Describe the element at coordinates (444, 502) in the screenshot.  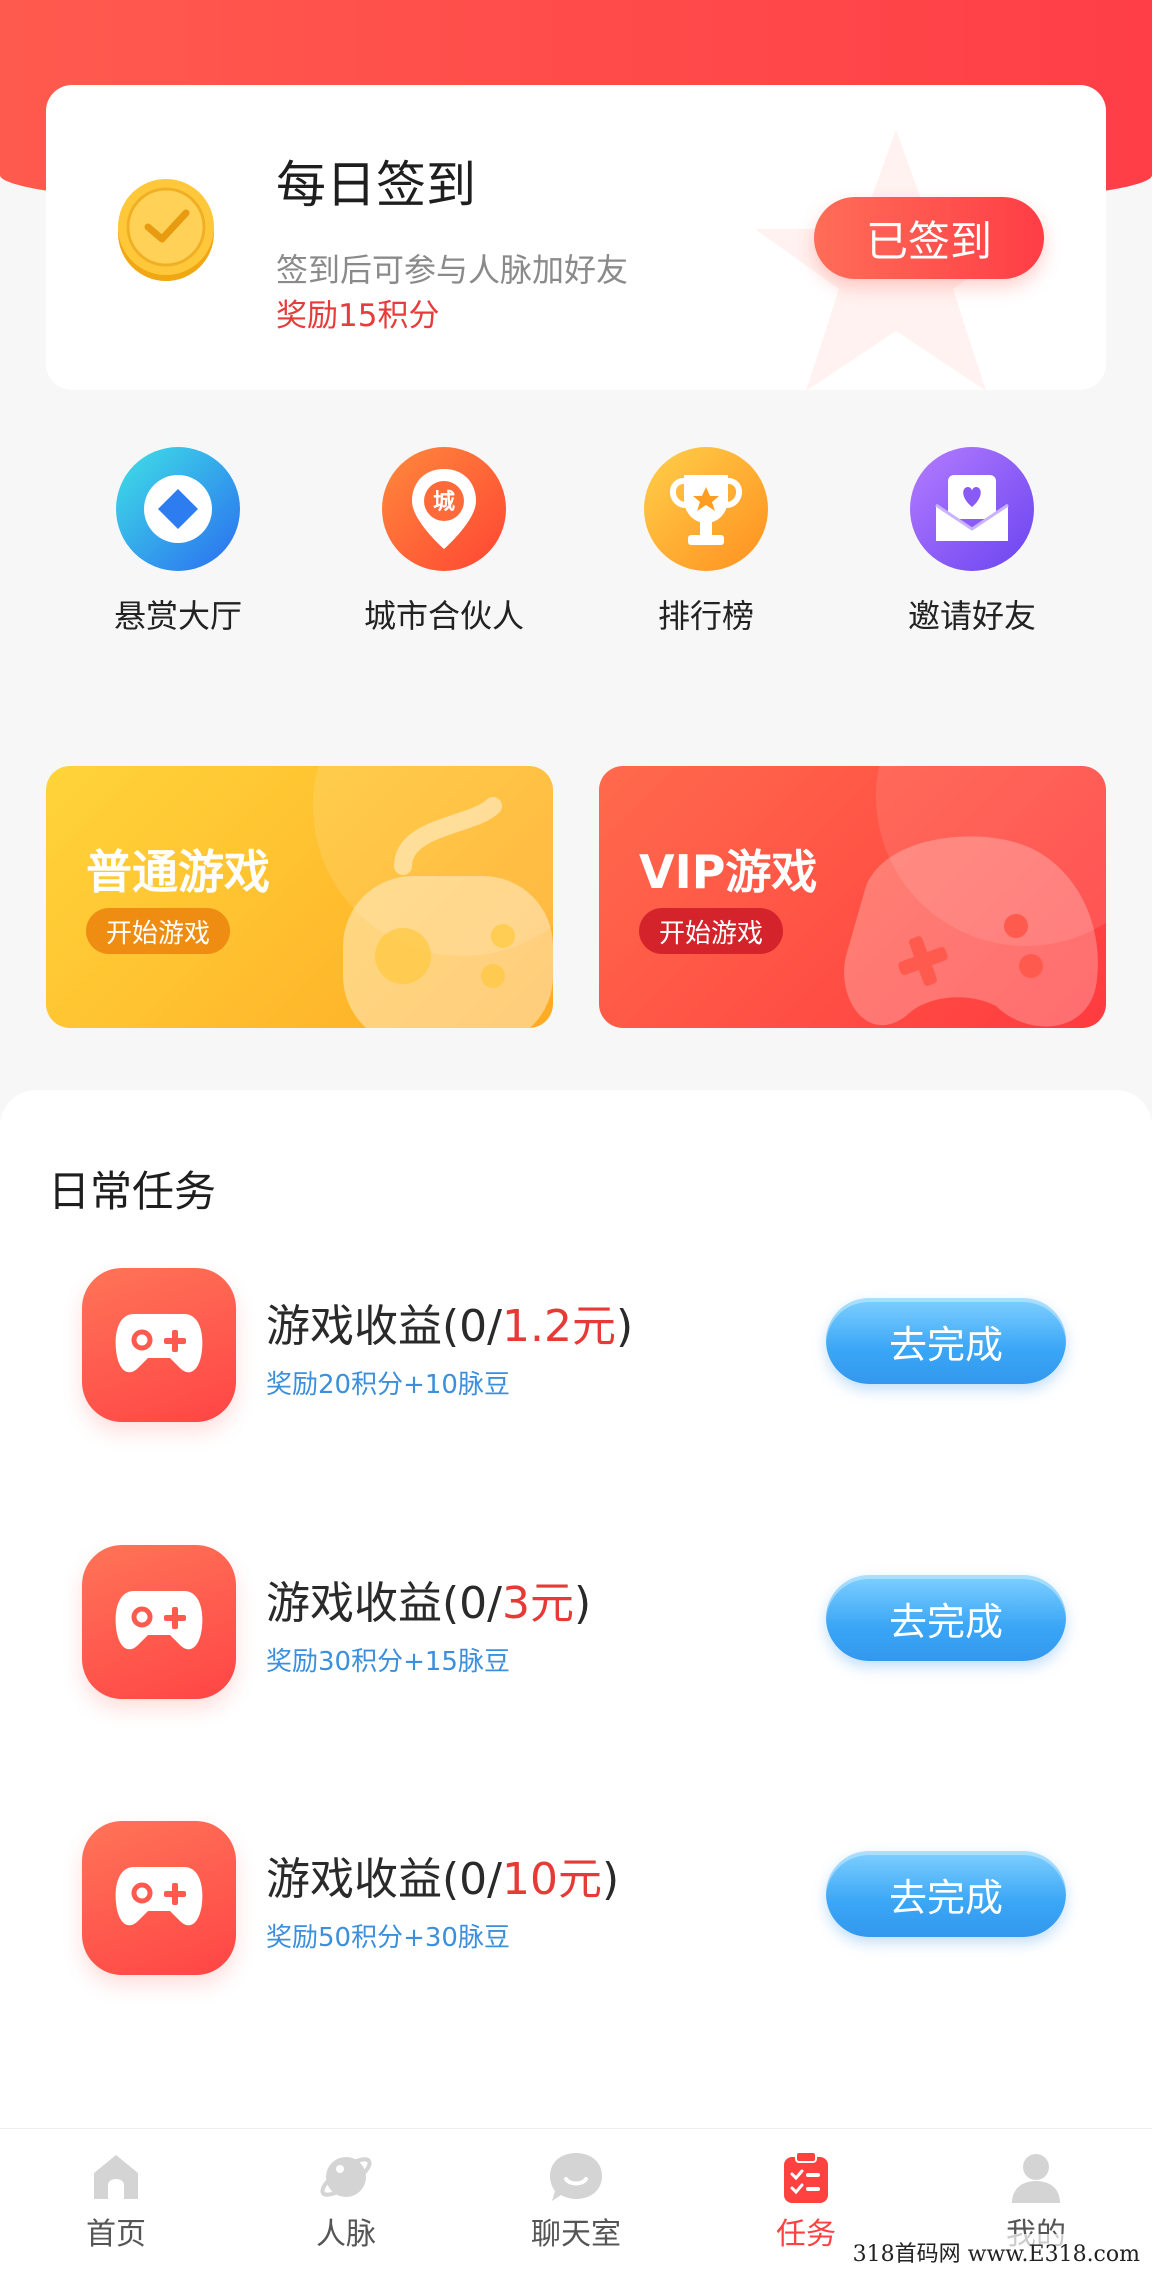
I see `svg-text: 城` at that location.